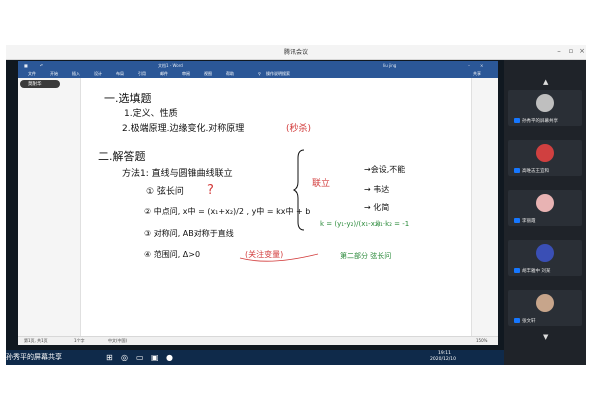  Describe the element at coordinates (140, 357) in the screenshot. I see `folder-icon: ▭` at that location.